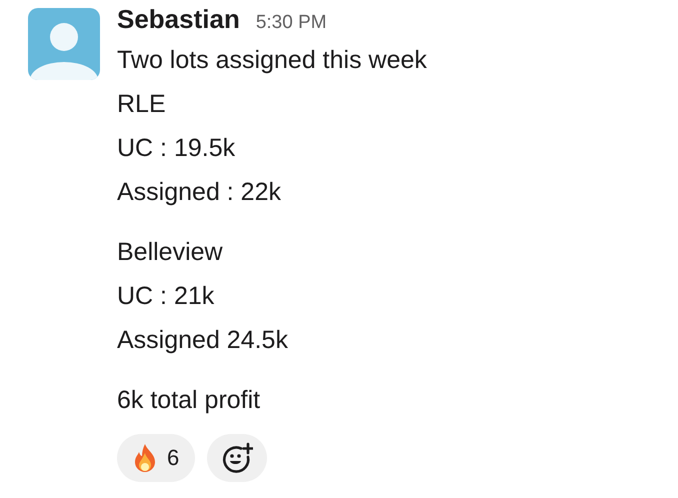  Describe the element at coordinates (64, 44) in the screenshot. I see `avatar-icon` at that location.